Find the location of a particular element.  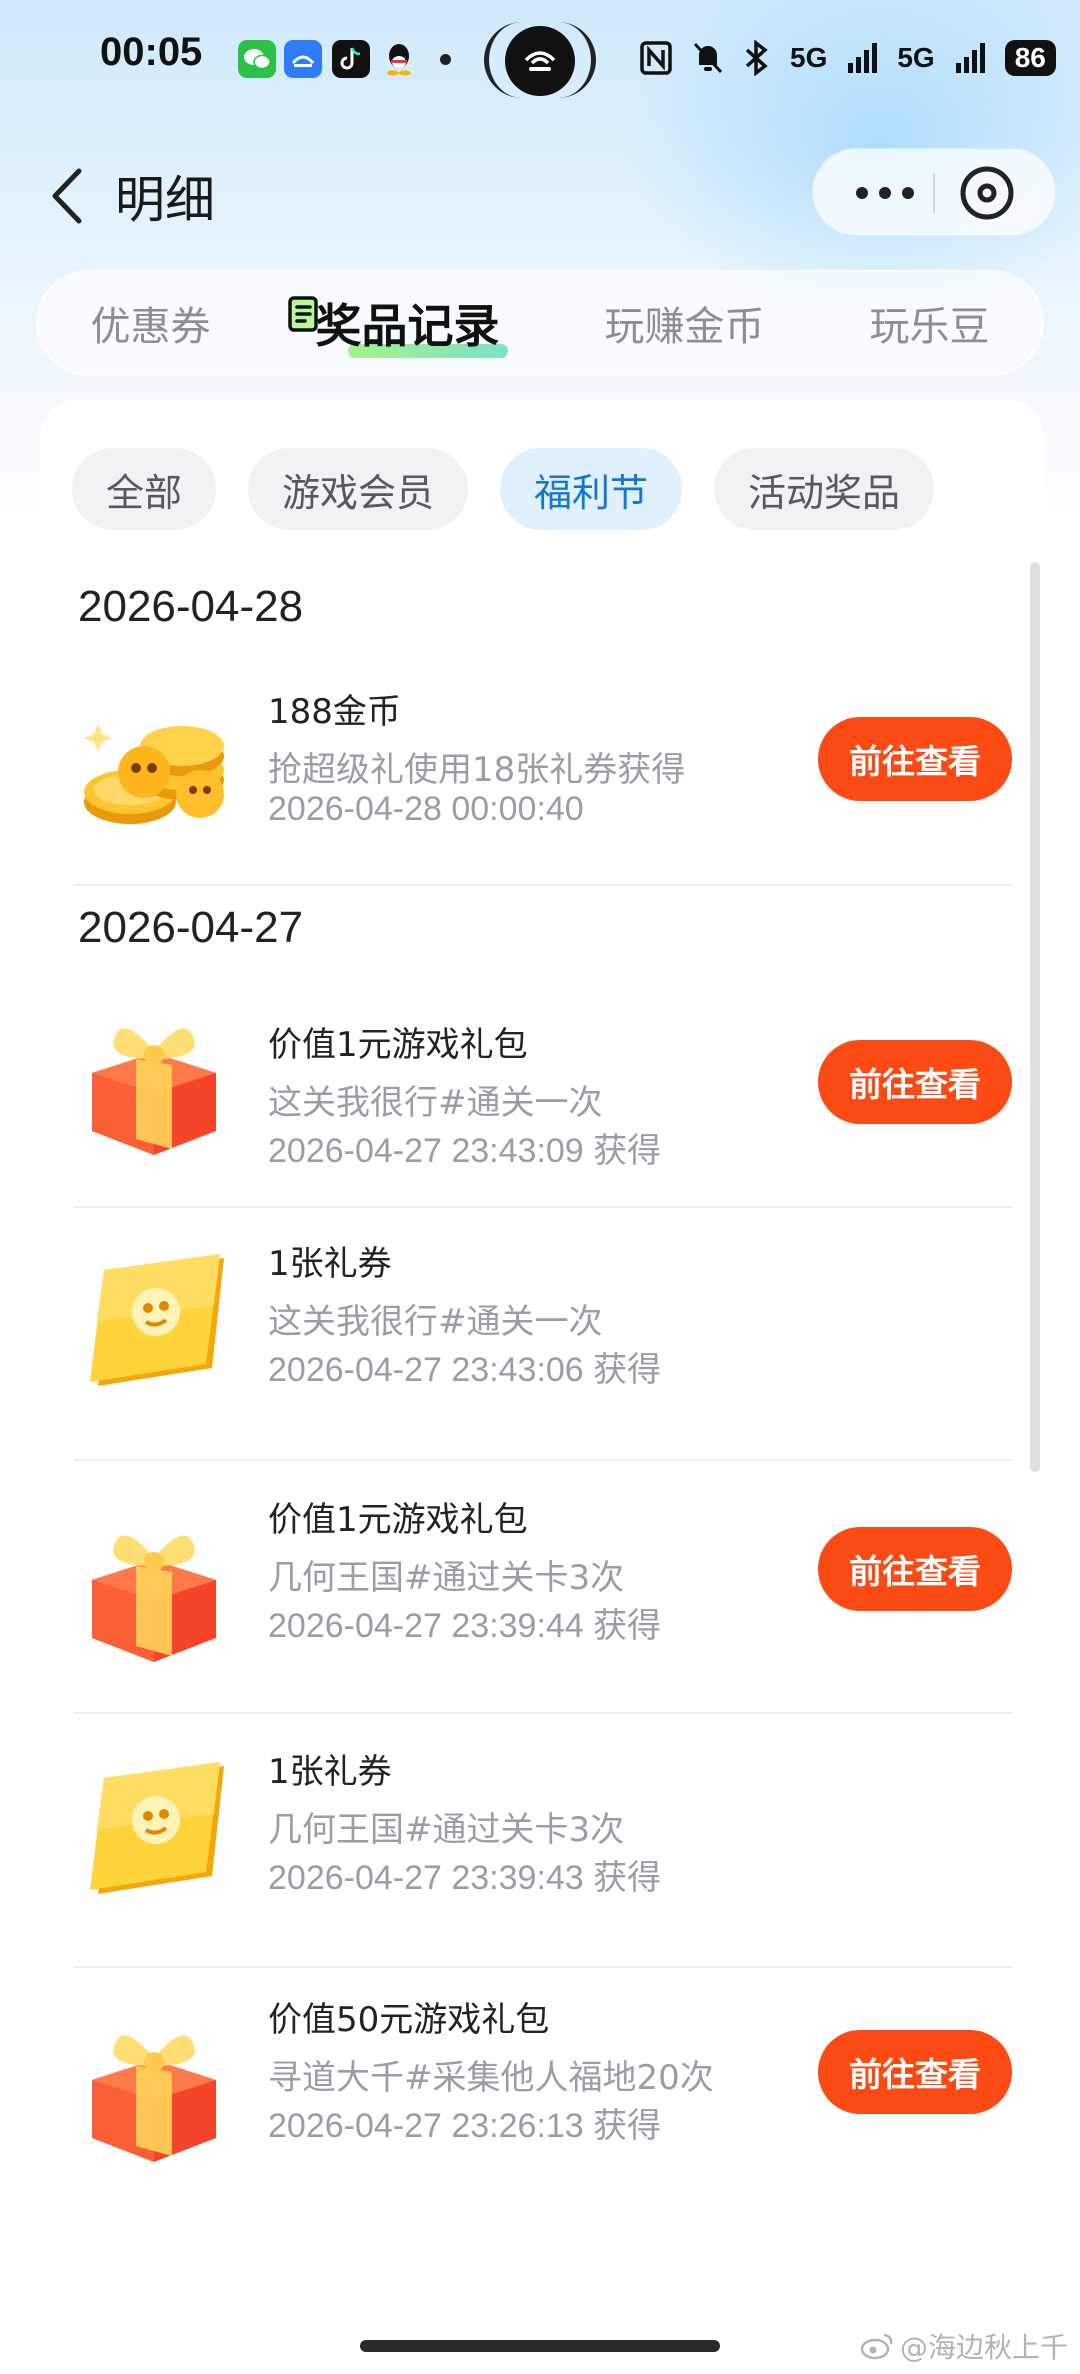

tab-fun-beans: 玩乐豆 is located at coordinates (930, 323).